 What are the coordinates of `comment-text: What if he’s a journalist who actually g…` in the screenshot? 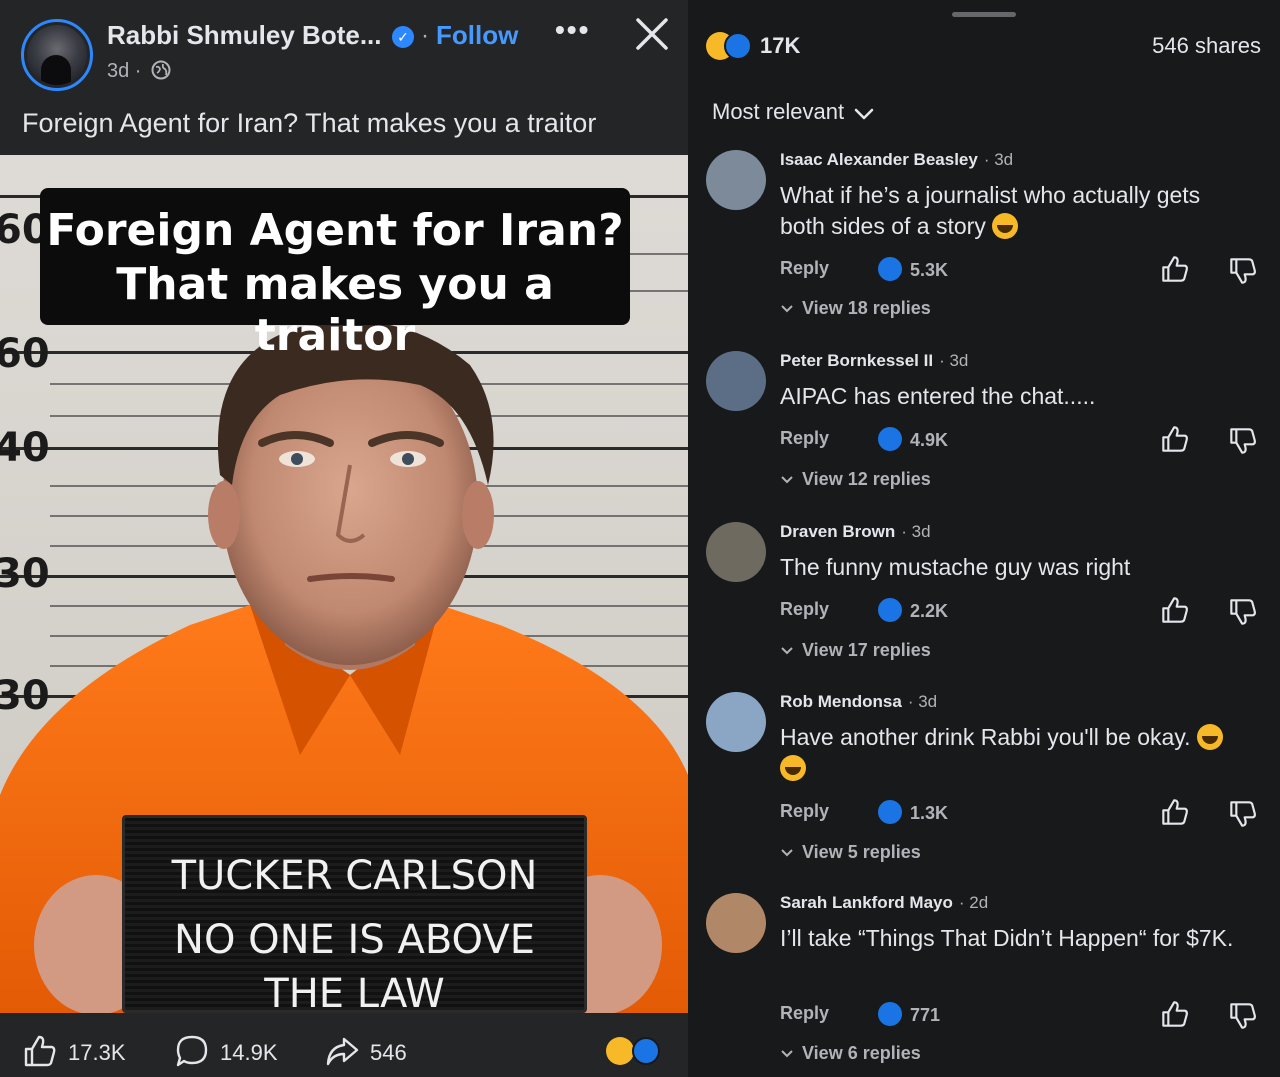 It's located at (1015, 211).